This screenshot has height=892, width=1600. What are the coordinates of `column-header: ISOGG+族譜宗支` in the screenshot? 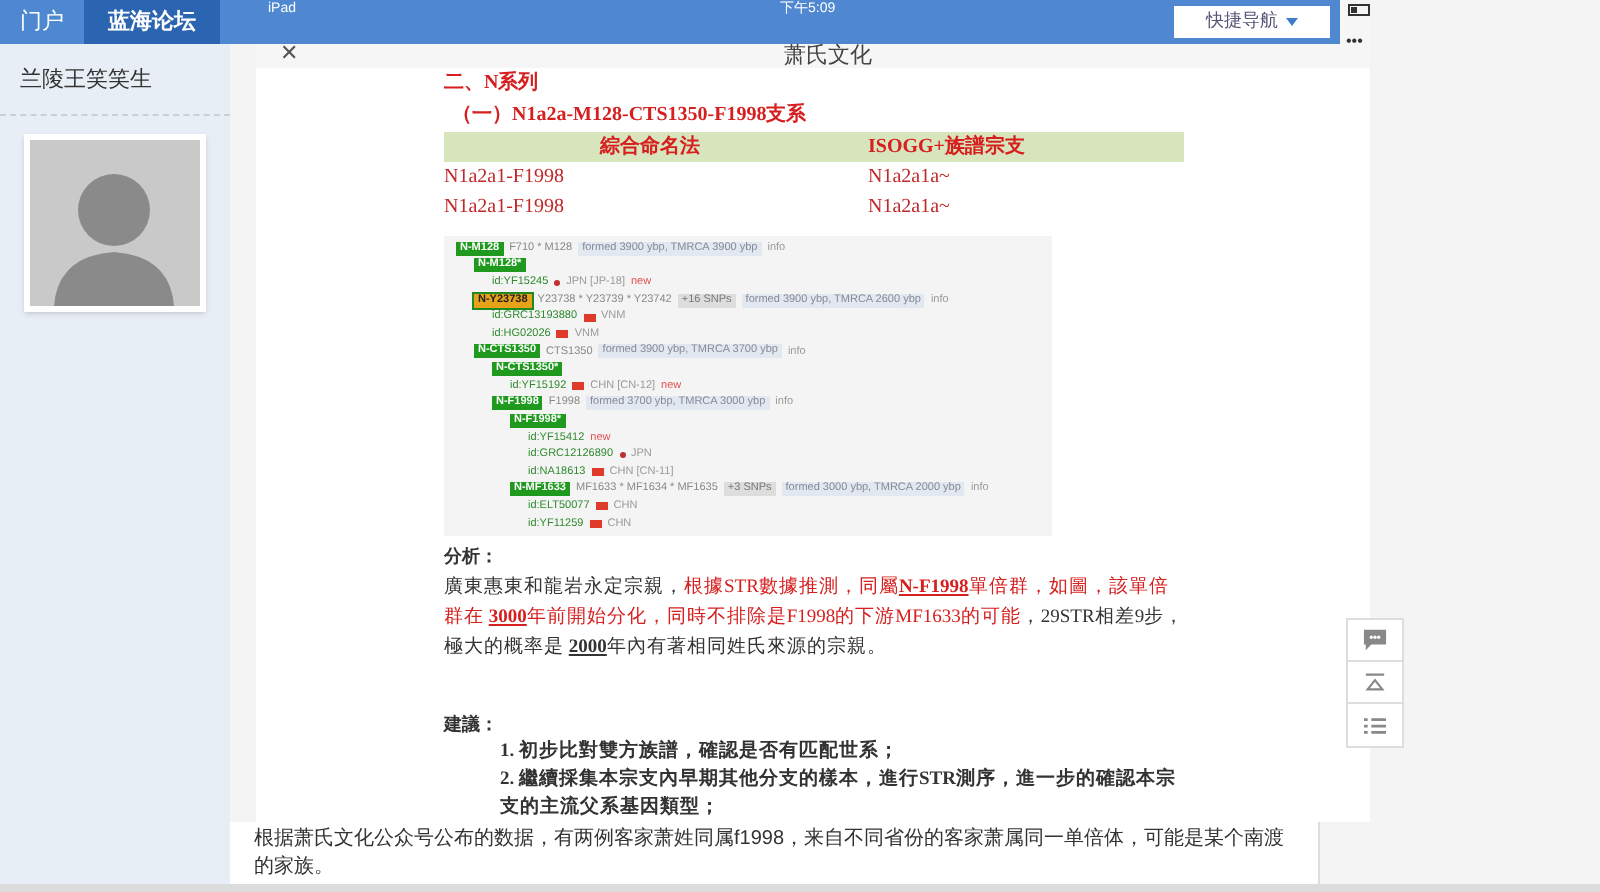 It's located at (946, 147).